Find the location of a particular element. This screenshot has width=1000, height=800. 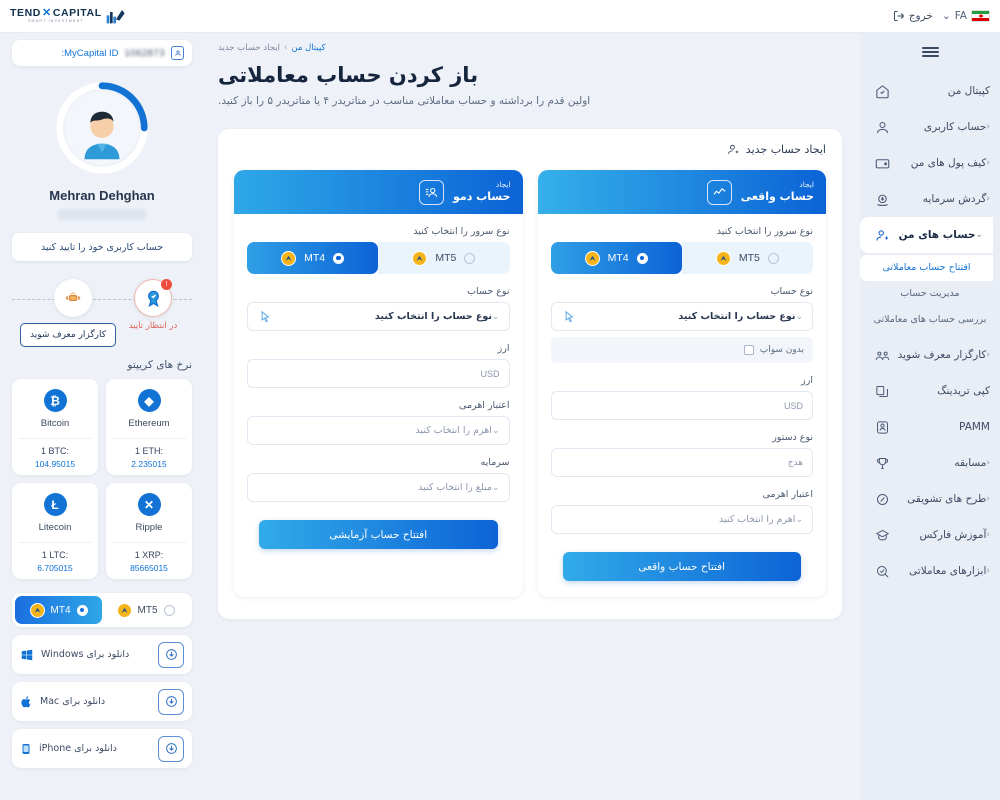

mycapital-id-bar: 1062873 MyCapital ID: is located at coordinates (102, 53).